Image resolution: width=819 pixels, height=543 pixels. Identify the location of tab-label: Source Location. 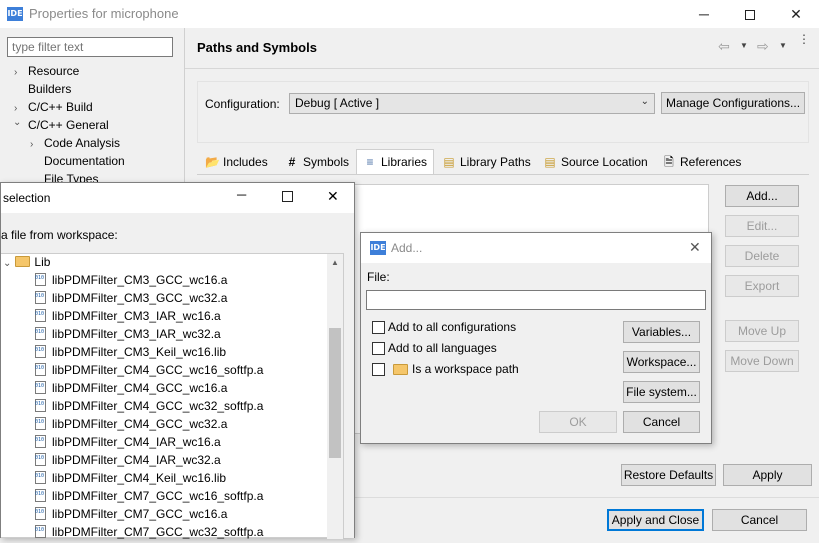
(604, 162).